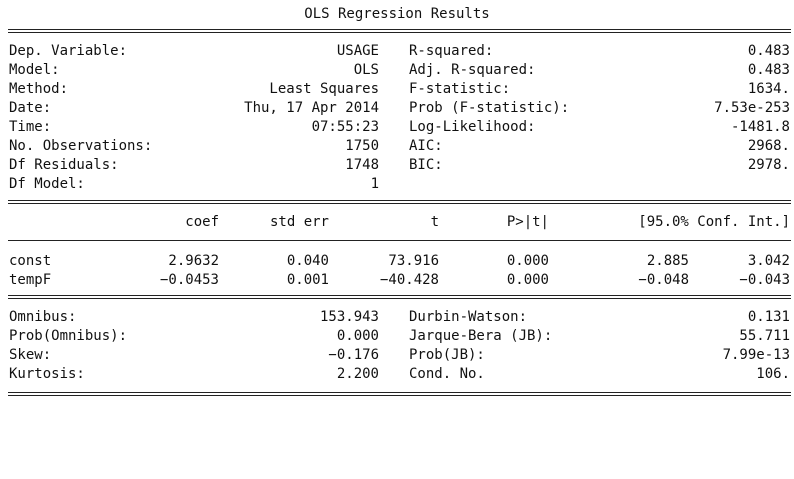 This screenshot has width=794, height=479. I want to click on diagnostic-label: Skew:, so click(30, 355).